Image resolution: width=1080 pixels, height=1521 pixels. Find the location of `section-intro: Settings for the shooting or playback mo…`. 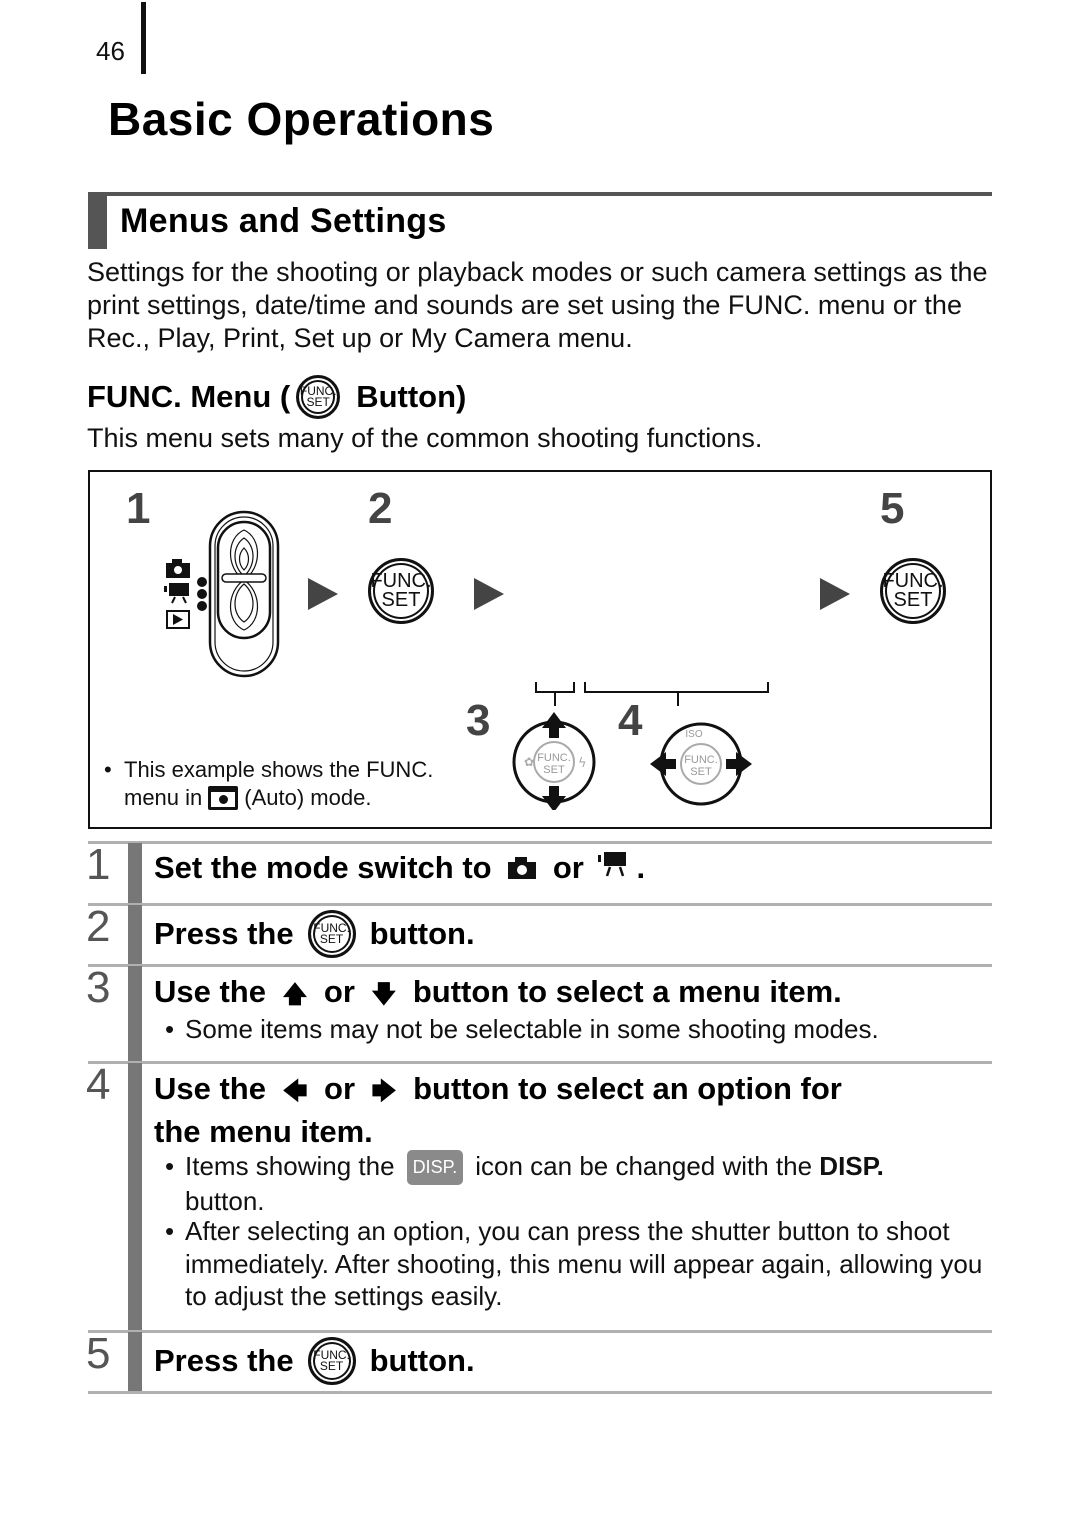

section-intro: Settings for the shooting or playback mo… is located at coordinates (537, 305).